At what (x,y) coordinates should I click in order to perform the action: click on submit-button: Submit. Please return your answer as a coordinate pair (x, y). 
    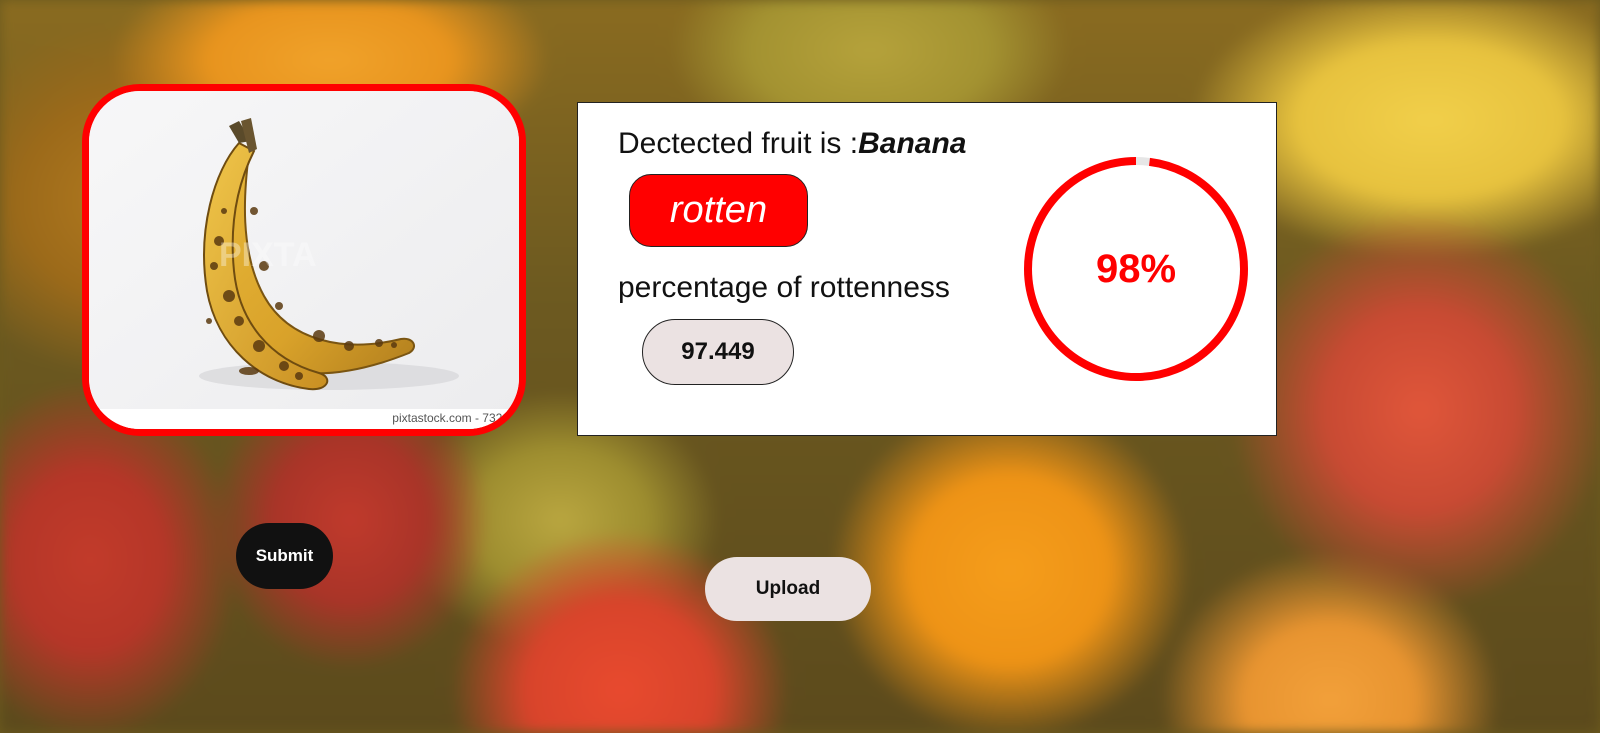
    Looking at the image, I should click on (284, 556).